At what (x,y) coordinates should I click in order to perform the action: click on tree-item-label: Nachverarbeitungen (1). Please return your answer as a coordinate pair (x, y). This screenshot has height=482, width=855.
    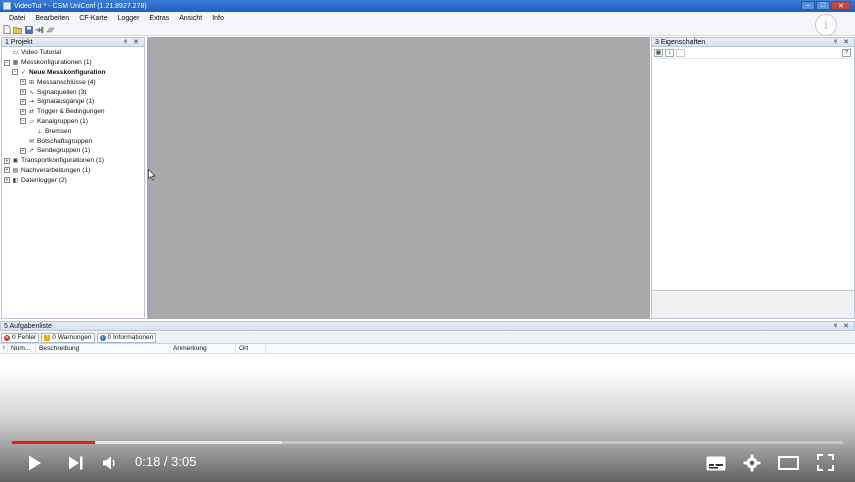
    Looking at the image, I should click on (56, 170).